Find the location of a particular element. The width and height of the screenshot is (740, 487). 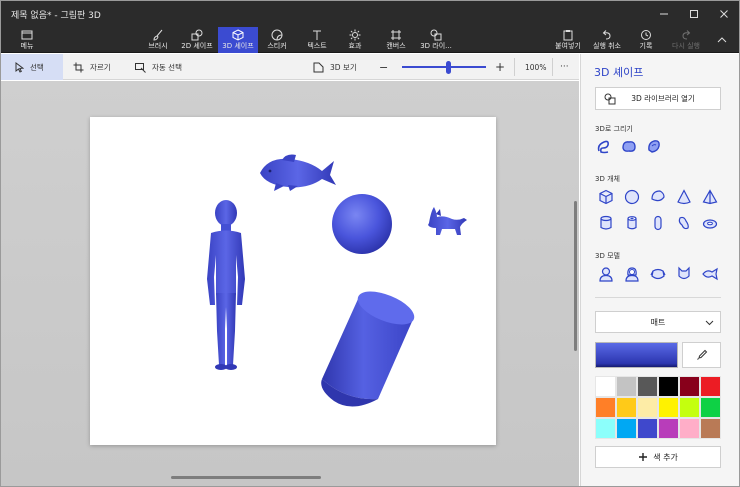

sphere-icon is located at coordinates (632, 197).